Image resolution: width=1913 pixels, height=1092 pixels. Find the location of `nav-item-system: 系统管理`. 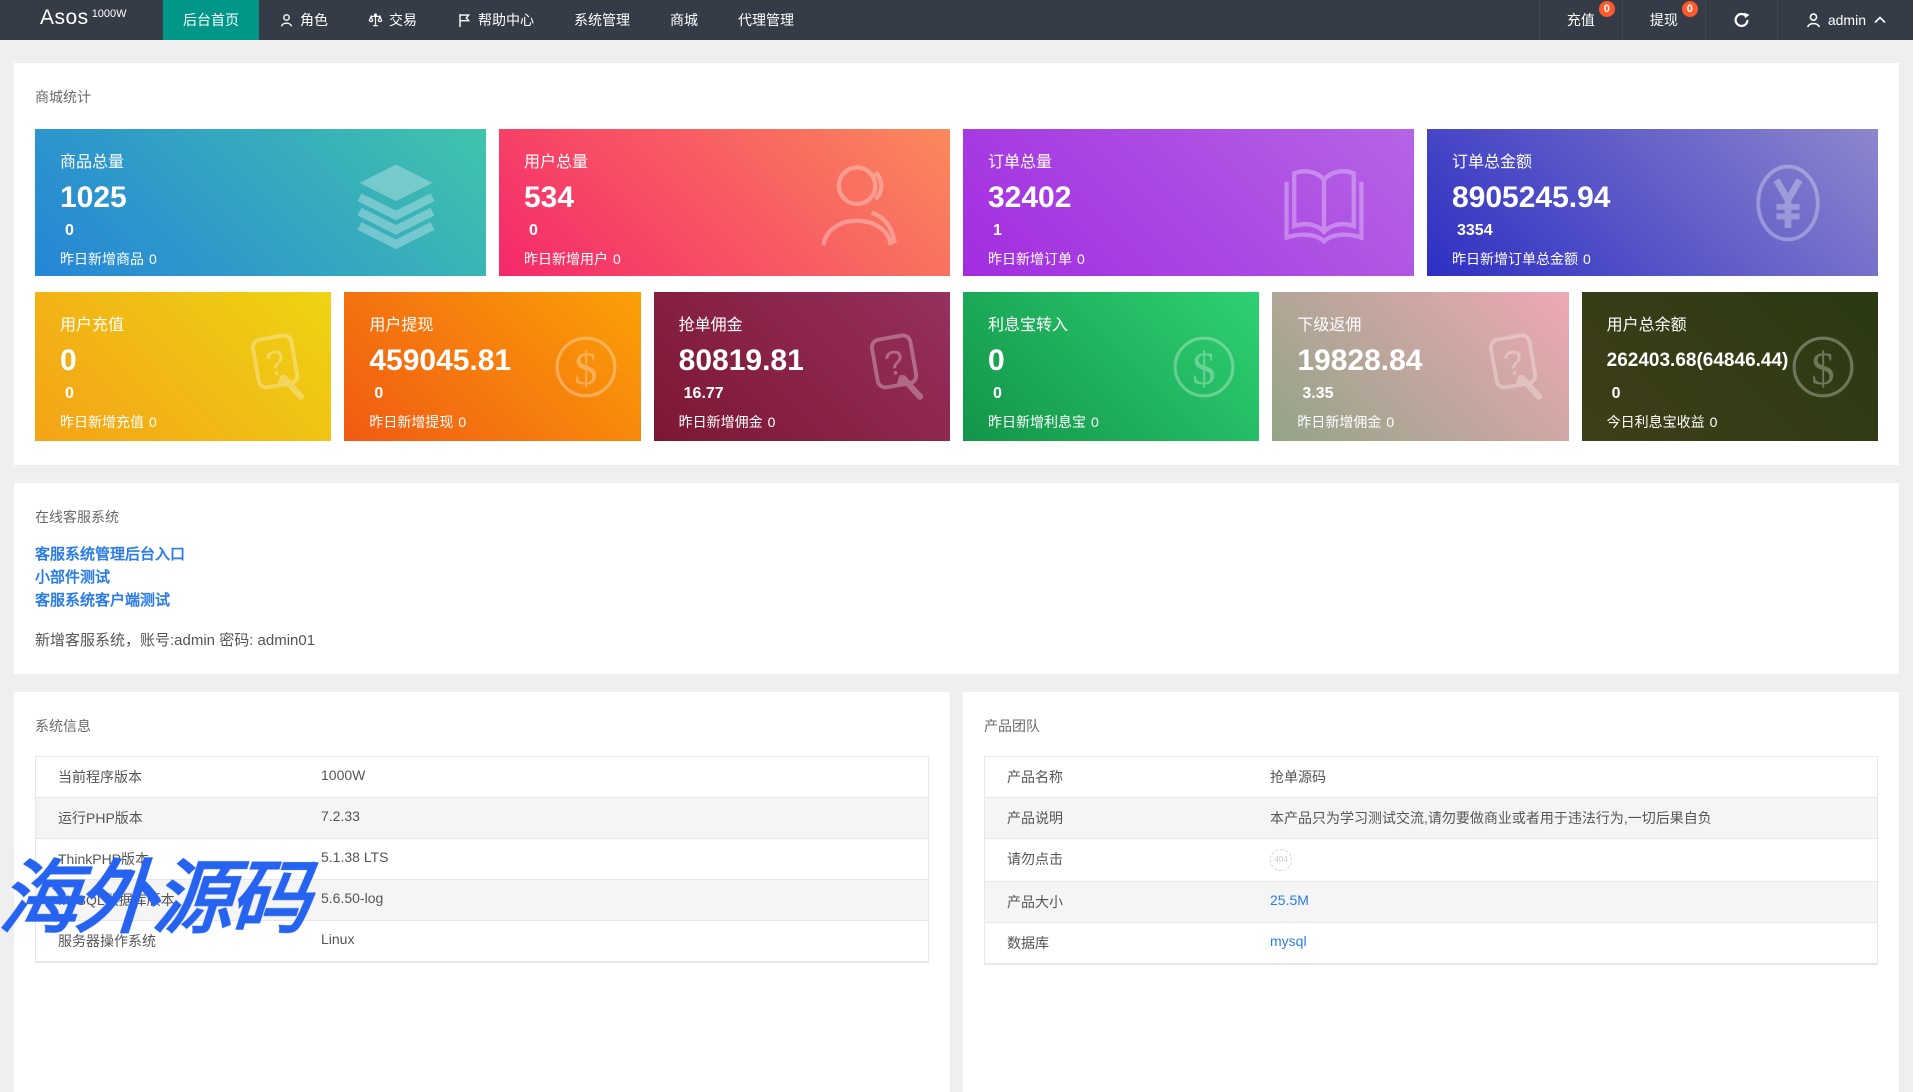

nav-item-system: 系统管理 is located at coordinates (602, 20).